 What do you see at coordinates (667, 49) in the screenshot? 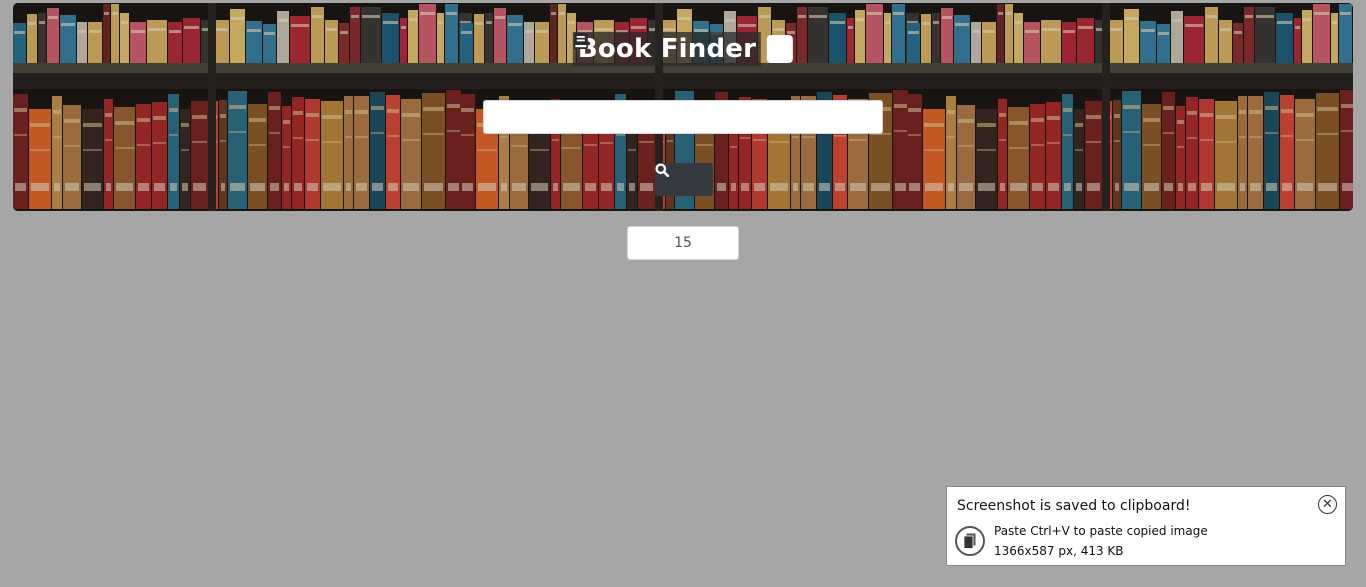
I see `page-title-text: Book Finder` at bounding box center [667, 49].